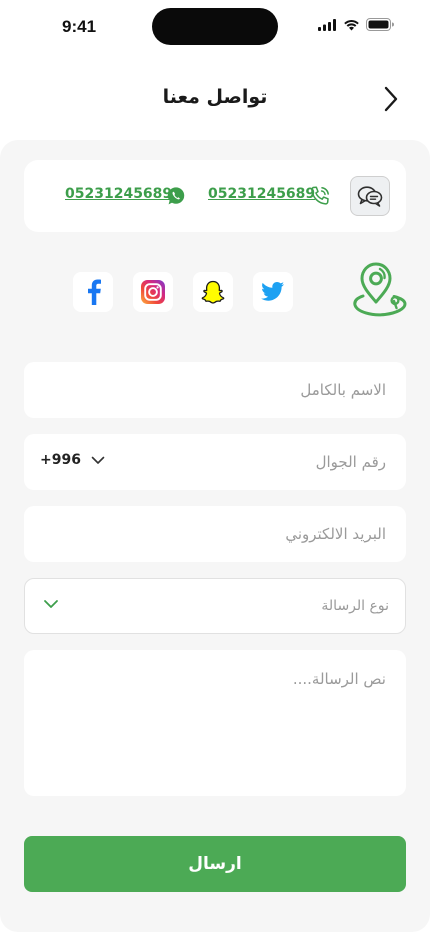  Describe the element at coordinates (261, 194) in the screenshot. I see `phone-number-link: 05231245689` at that location.